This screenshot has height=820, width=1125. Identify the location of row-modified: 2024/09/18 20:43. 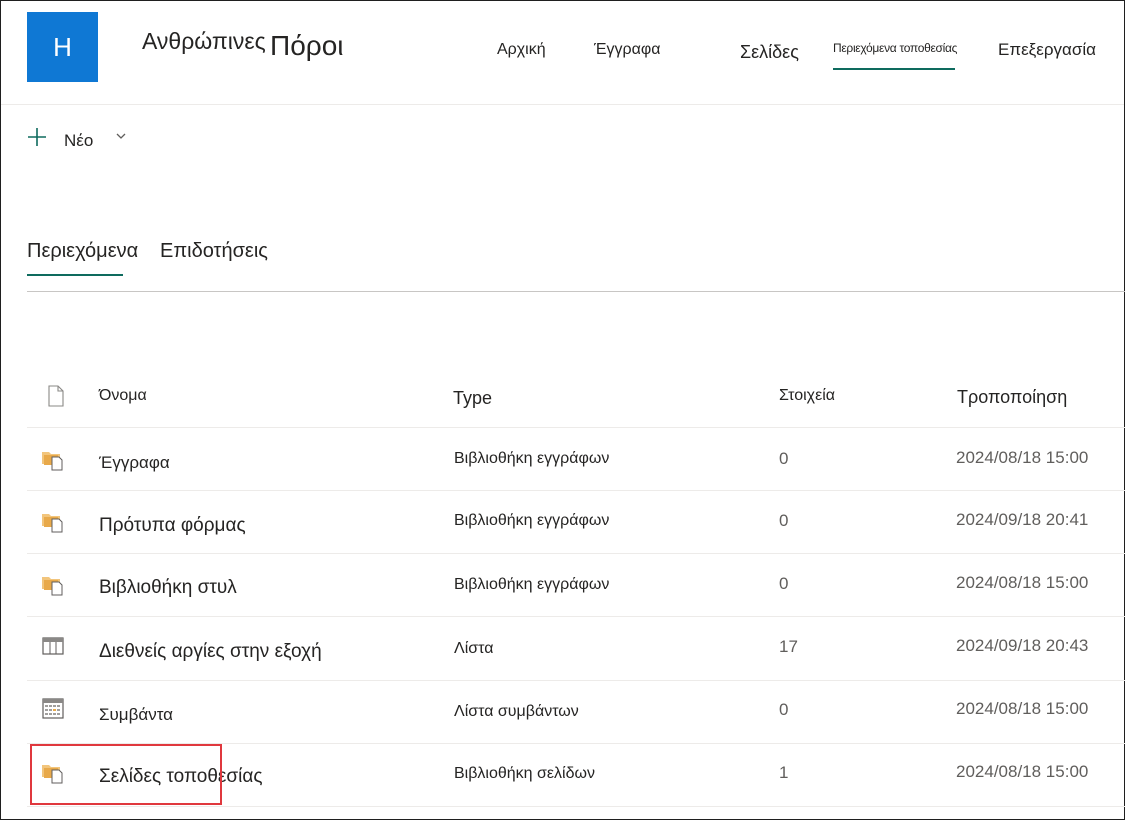
(1022, 645).